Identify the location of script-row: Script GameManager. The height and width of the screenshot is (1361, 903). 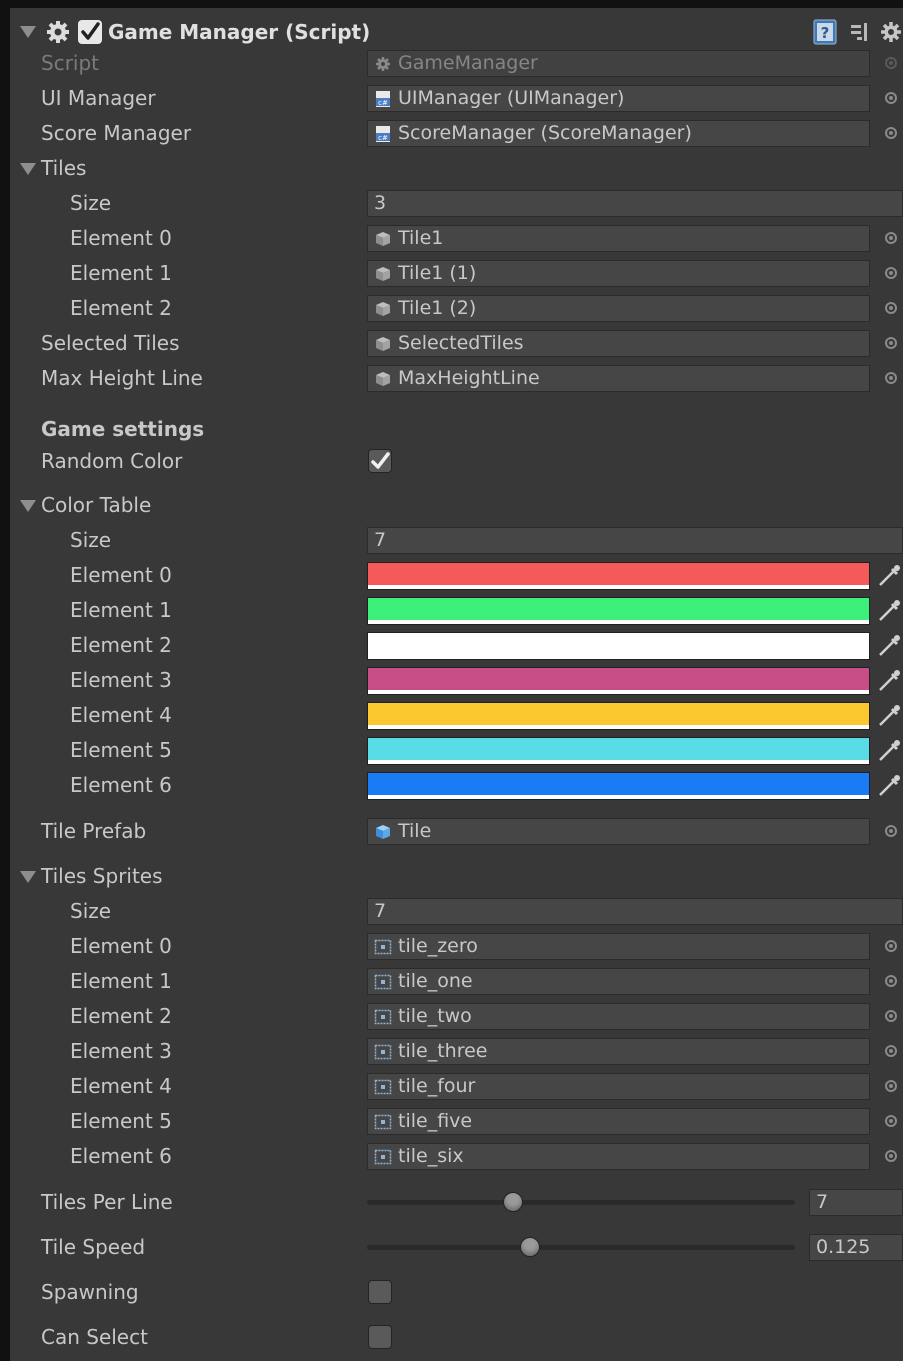
(456, 63).